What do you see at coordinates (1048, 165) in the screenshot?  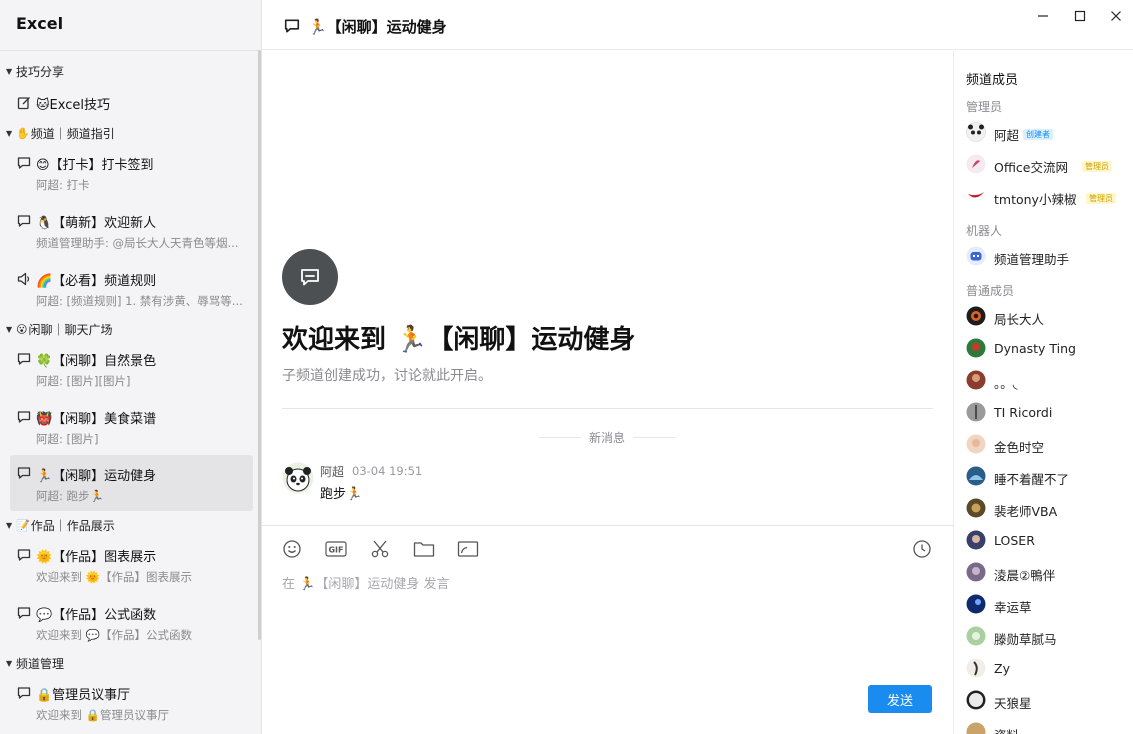 I see `member-item: Office交流网 管理员` at bounding box center [1048, 165].